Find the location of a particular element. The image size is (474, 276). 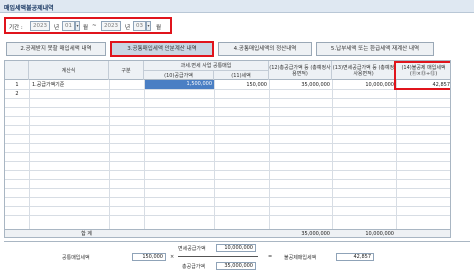

header-rownum is located at coordinates (17, 70).